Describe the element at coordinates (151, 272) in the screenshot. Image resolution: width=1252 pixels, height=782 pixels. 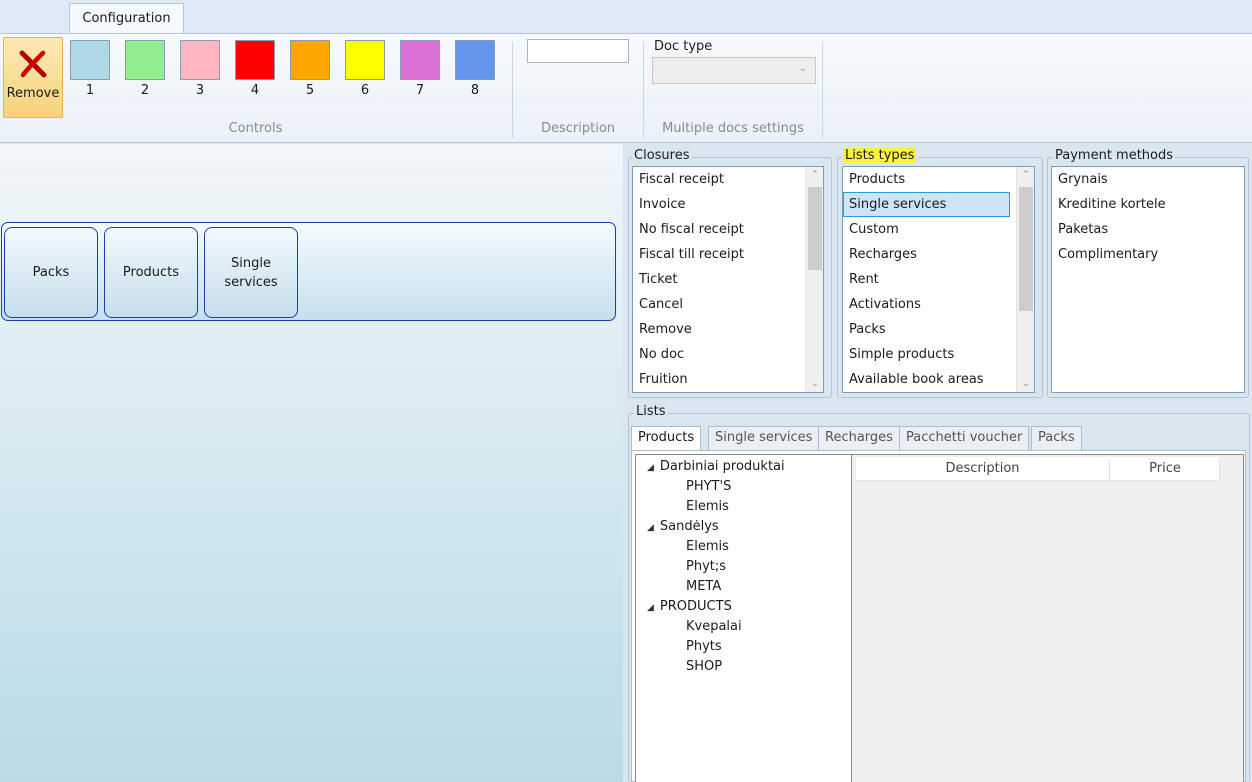
I see `tile-button-products: Products` at that location.